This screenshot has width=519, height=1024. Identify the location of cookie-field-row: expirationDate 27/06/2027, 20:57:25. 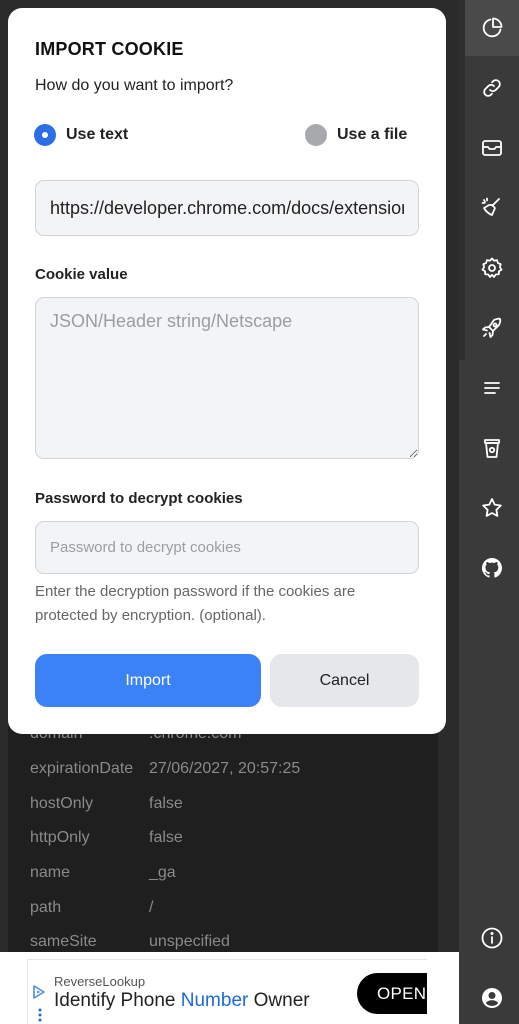
(230, 772).